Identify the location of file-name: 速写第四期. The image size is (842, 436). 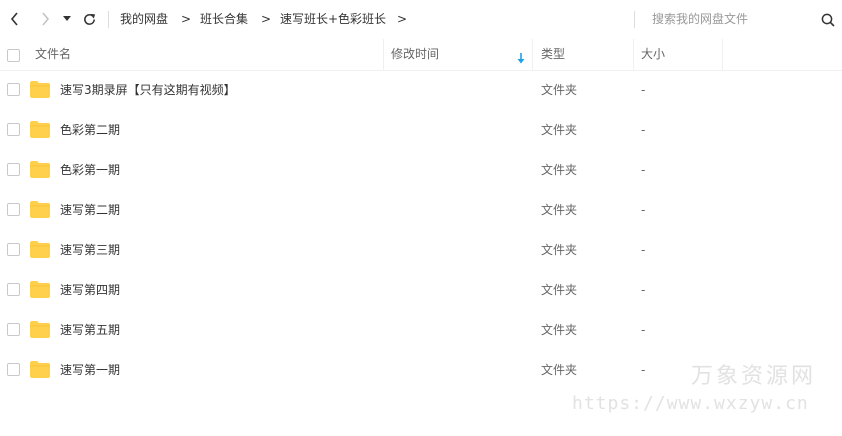
(90, 290).